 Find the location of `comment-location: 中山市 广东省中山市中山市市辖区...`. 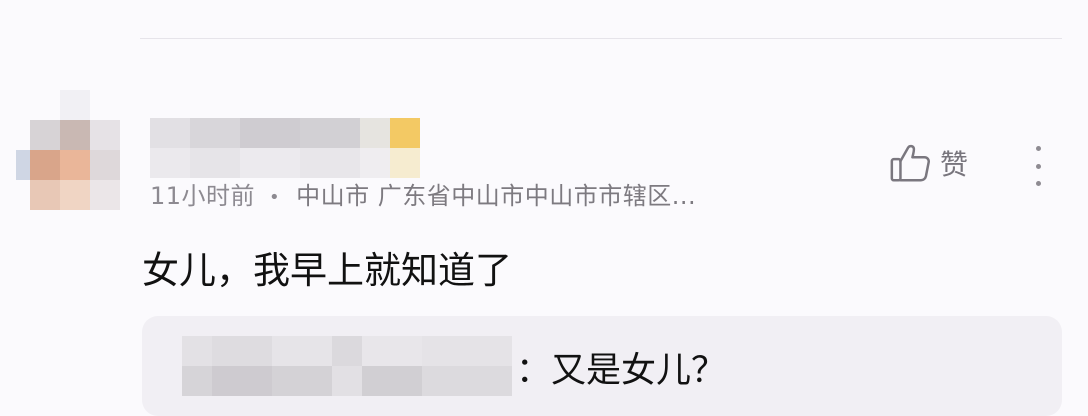

comment-location: 中山市 广东省中山市中山市市辖区... is located at coordinates (496, 196).